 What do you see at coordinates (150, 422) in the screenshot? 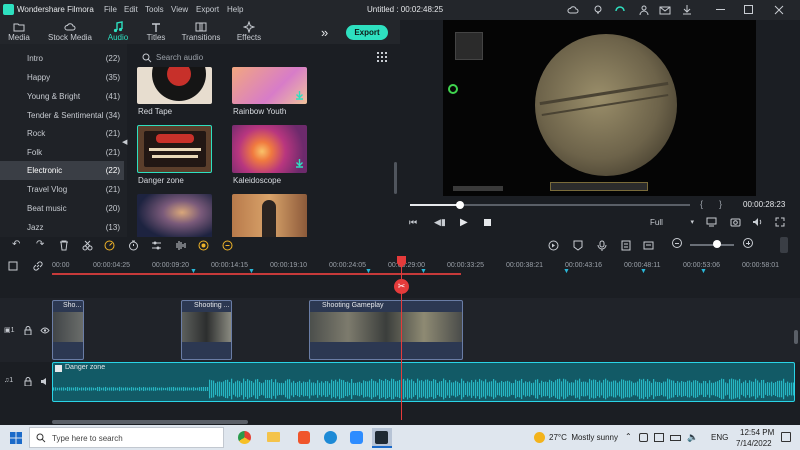
I see `timeline-scrollbar` at bounding box center [150, 422].